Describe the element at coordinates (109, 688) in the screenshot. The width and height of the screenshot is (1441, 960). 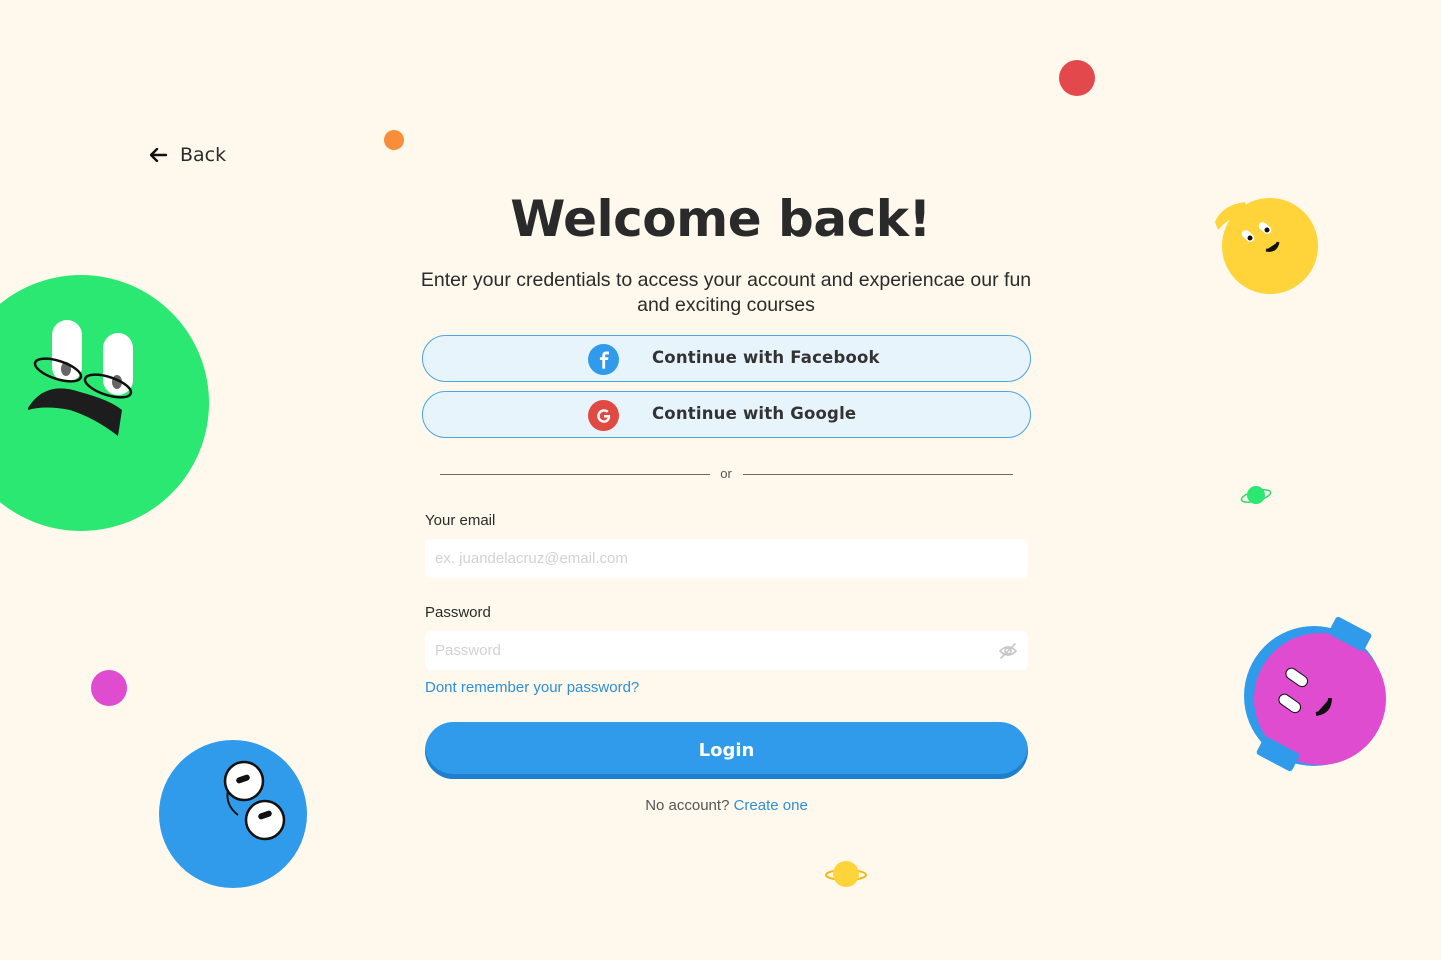
I see `magenta-dot` at that location.